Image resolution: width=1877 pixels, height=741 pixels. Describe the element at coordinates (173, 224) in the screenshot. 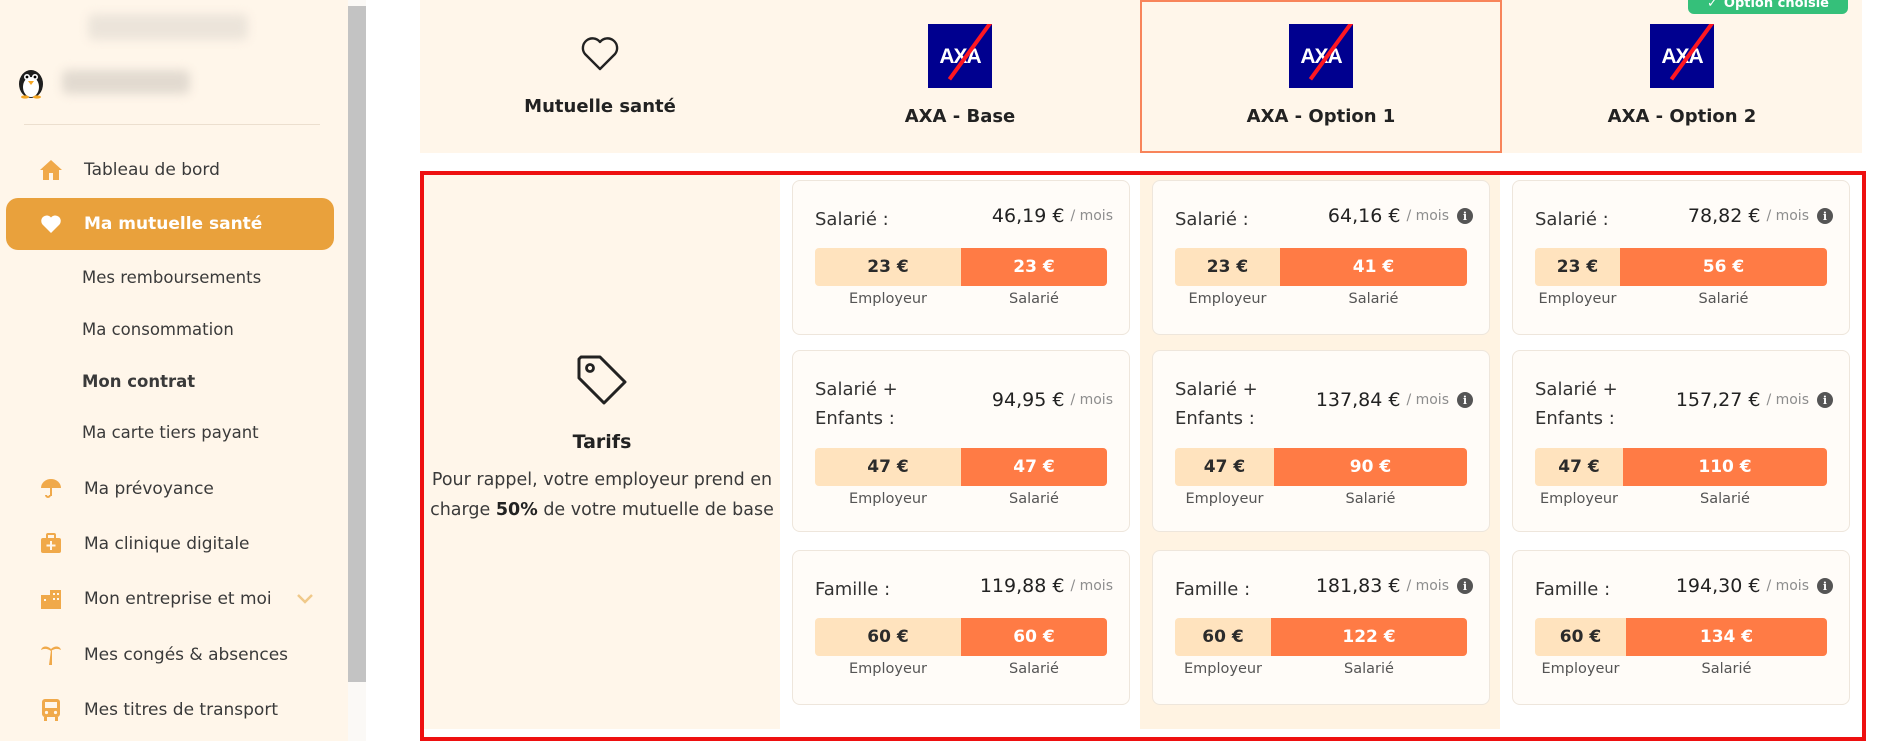

I see `sidebar-item-label: Ma mutuelle santé` at that location.